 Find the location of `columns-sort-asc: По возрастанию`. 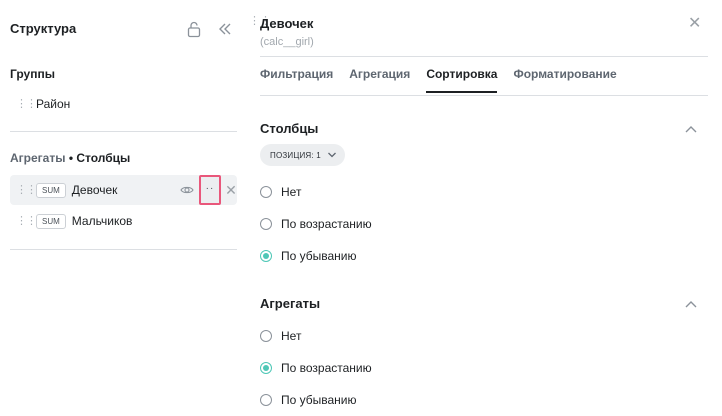

columns-sort-asc: По возрастанию is located at coordinates (316, 224).